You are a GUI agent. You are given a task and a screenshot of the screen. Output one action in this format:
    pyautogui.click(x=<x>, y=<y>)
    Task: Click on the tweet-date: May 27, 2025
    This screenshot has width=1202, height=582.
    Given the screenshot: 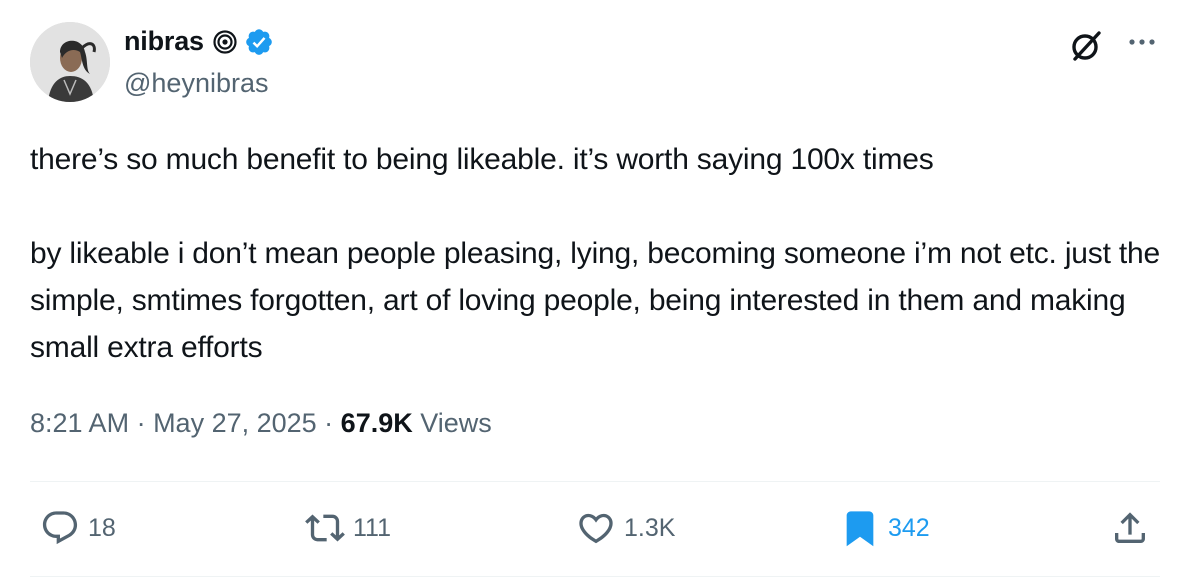 What is the action you would take?
    pyautogui.click(x=235, y=423)
    